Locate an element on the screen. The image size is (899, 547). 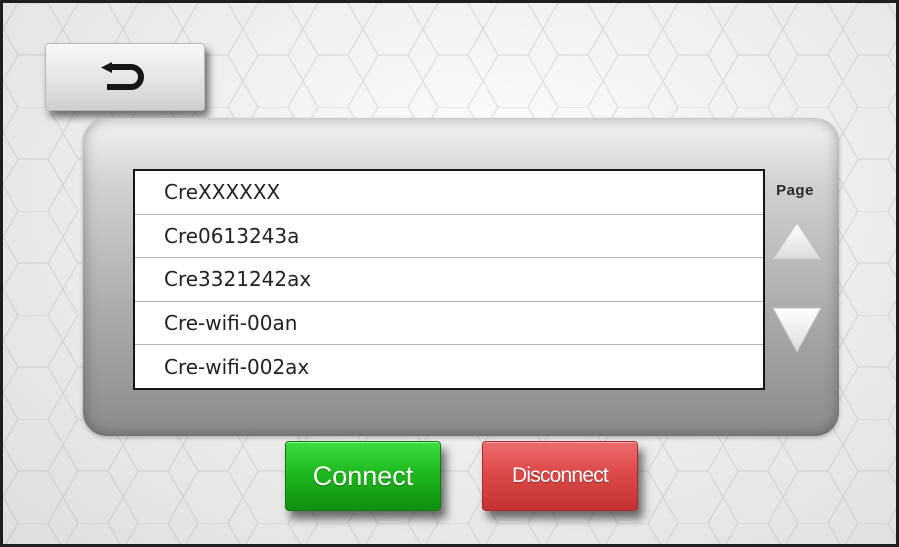
wifi-network-item: Cre3321242ax is located at coordinates (449, 280).